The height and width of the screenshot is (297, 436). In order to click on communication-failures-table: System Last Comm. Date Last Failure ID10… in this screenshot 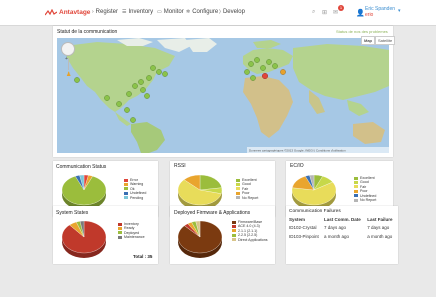, I will do `click(343, 228)`.